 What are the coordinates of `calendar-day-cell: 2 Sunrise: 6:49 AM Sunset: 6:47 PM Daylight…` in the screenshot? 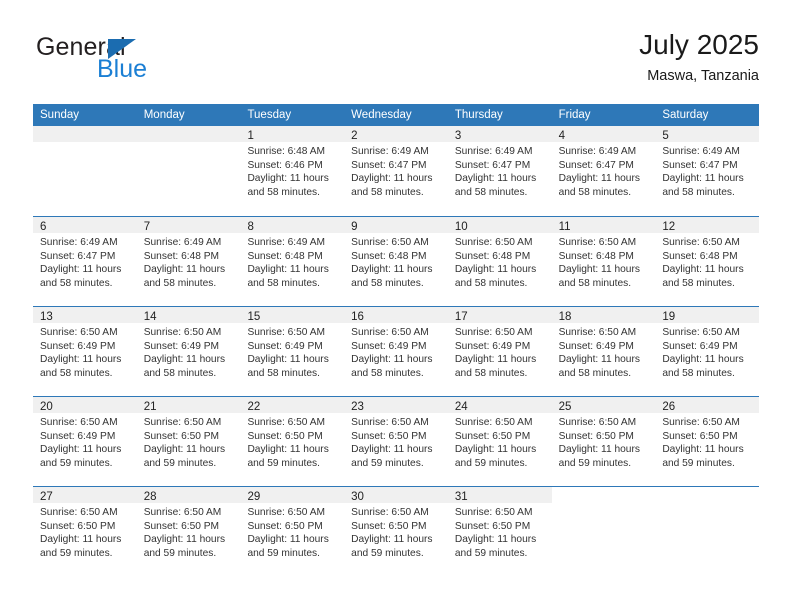 It's located at (396, 171).